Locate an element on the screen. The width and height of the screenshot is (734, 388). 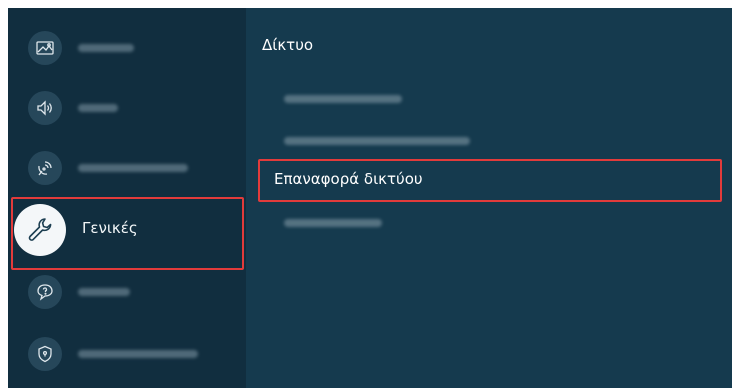
sidebar-item-broadcasting is located at coordinates (127, 168).